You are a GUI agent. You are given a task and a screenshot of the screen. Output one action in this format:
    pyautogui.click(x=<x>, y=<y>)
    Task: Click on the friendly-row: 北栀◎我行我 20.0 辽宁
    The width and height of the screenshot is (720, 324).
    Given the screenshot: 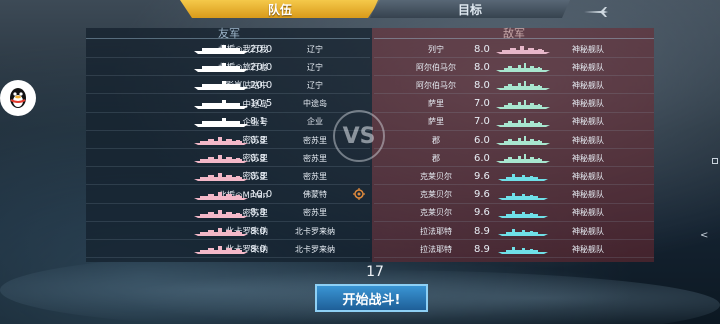 What is the action you would take?
    pyautogui.click(x=228, y=49)
    